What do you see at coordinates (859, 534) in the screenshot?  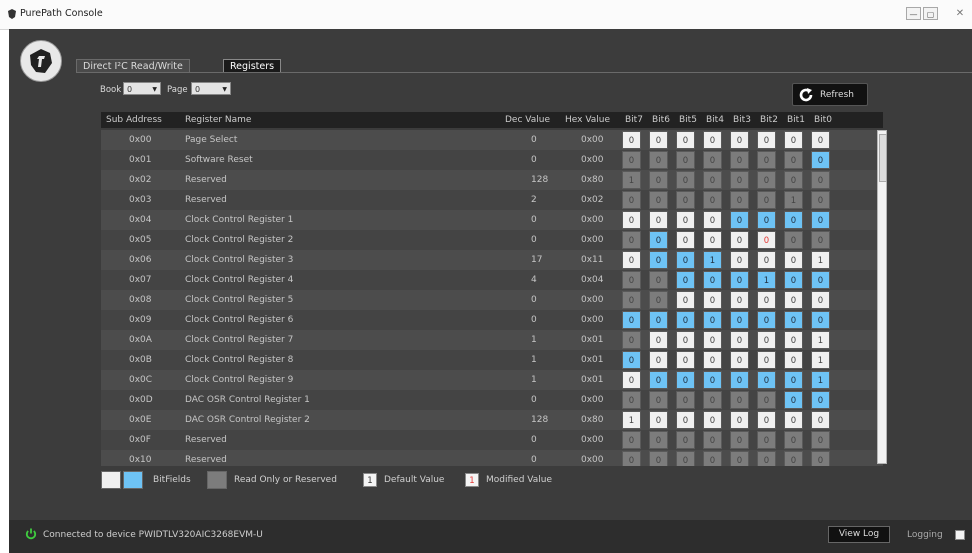 I see `view-log-button: View Log` at bounding box center [859, 534].